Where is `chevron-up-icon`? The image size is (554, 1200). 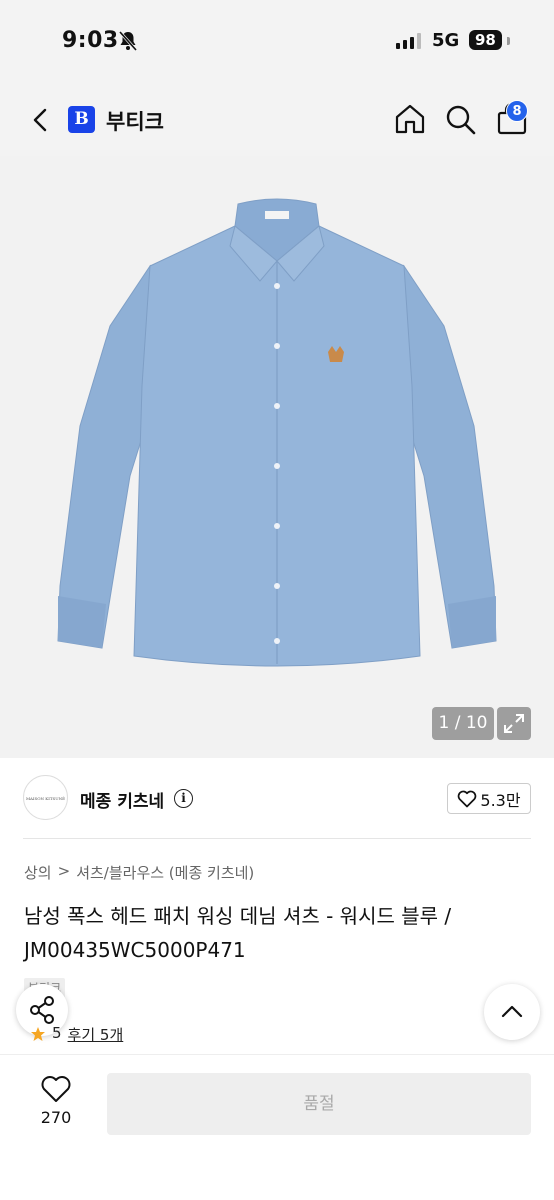
chevron-up-icon is located at coordinates (512, 1012).